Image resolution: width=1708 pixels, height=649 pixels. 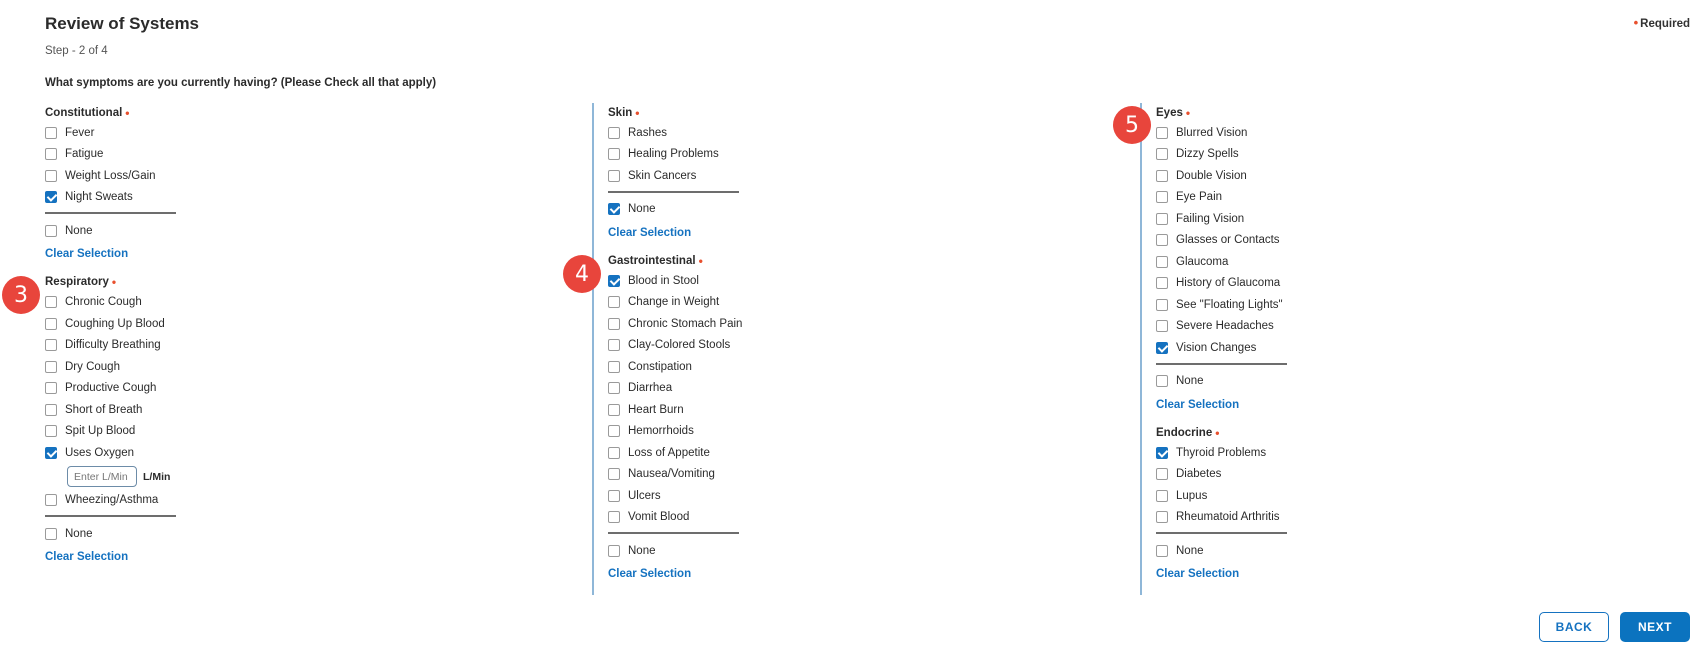 What do you see at coordinates (195, 155) in the screenshot?
I see `option-row: Fatigue` at bounding box center [195, 155].